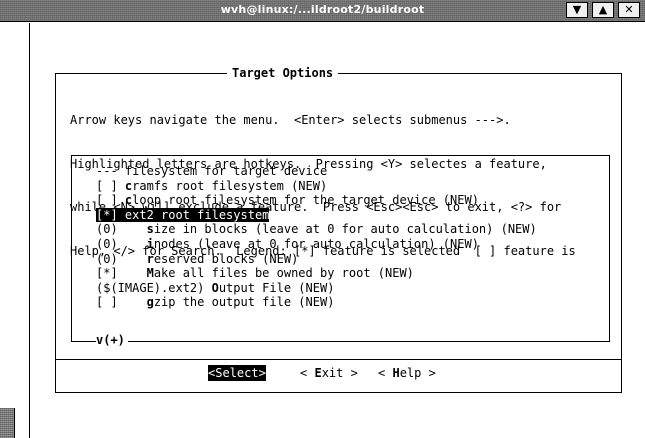  What do you see at coordinates (417, 373) in the screenshot?
I see `help-button-rest: elp >` at bounding box center [417, 373].